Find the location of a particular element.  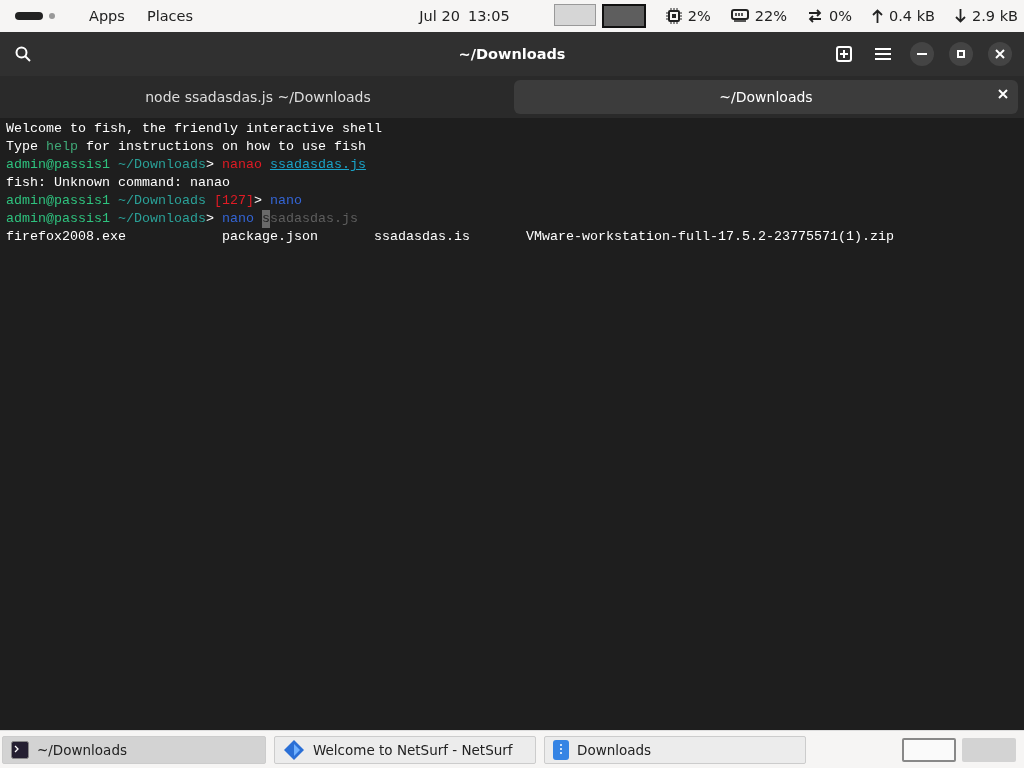

down-arrow-icon is located at coordinates (960, 16).